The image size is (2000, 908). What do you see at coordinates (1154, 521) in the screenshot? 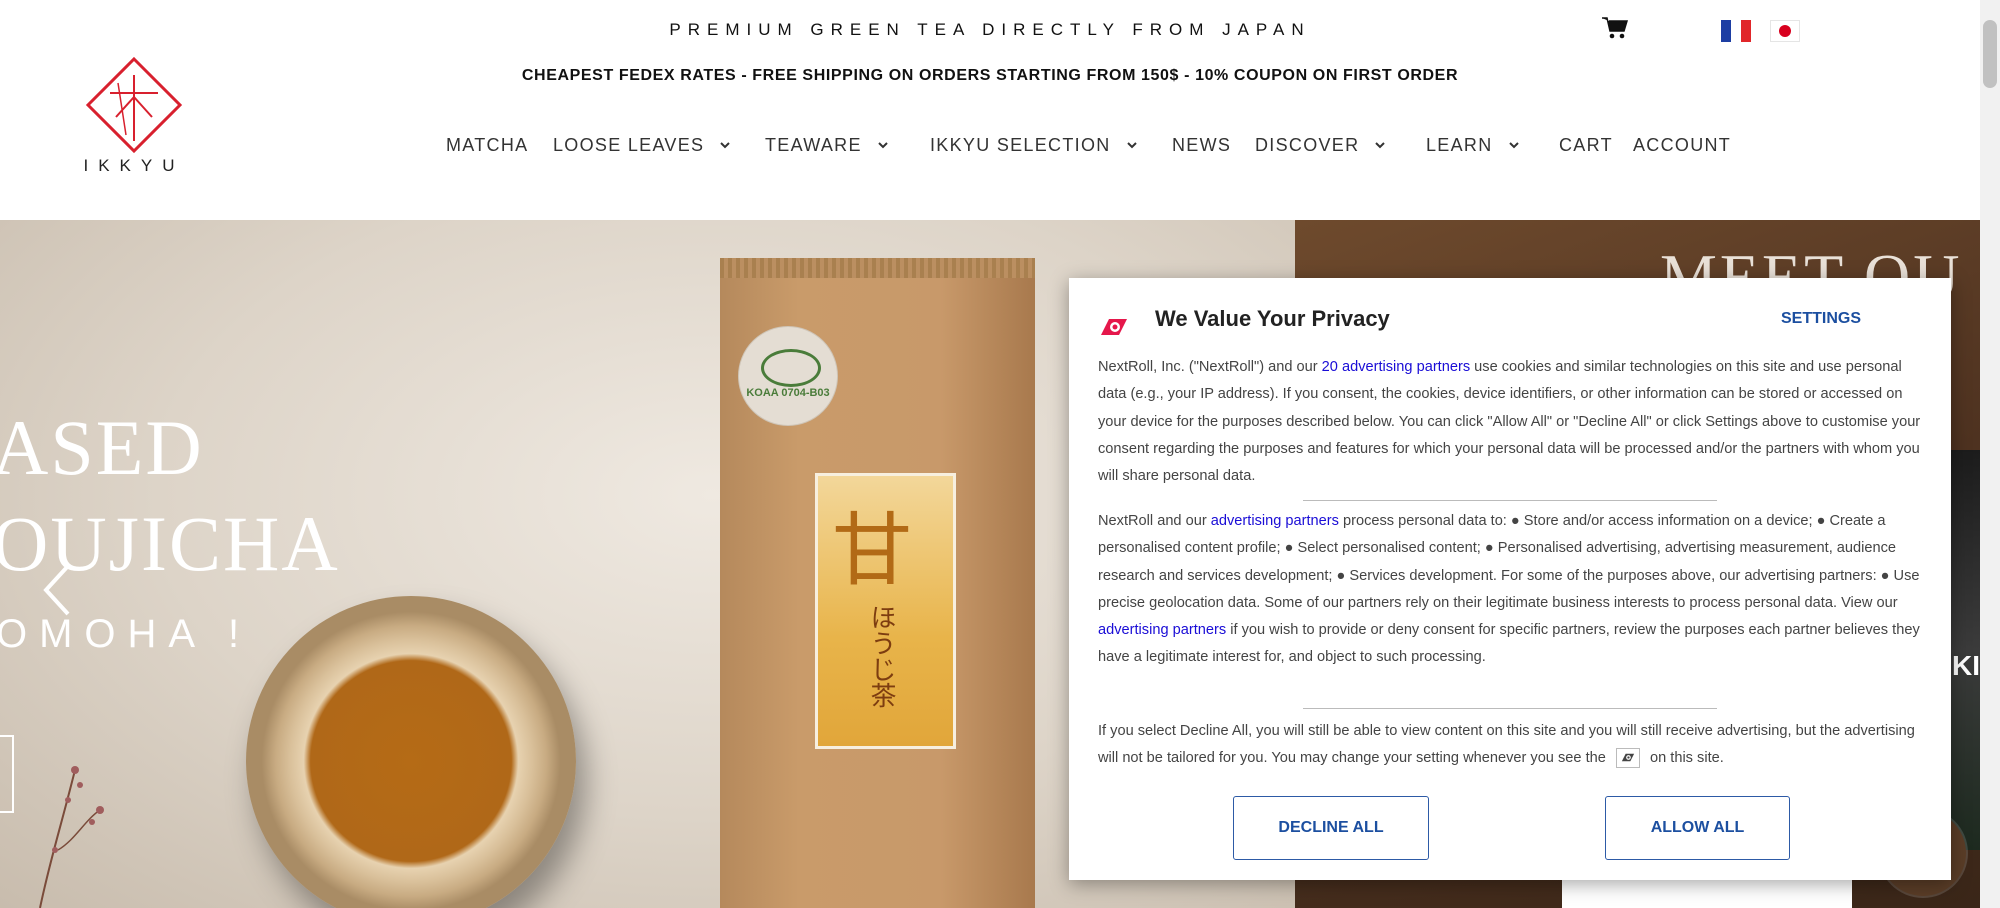
I see `consent-text: NextRoll and our` at bounding box center [1154, 521].